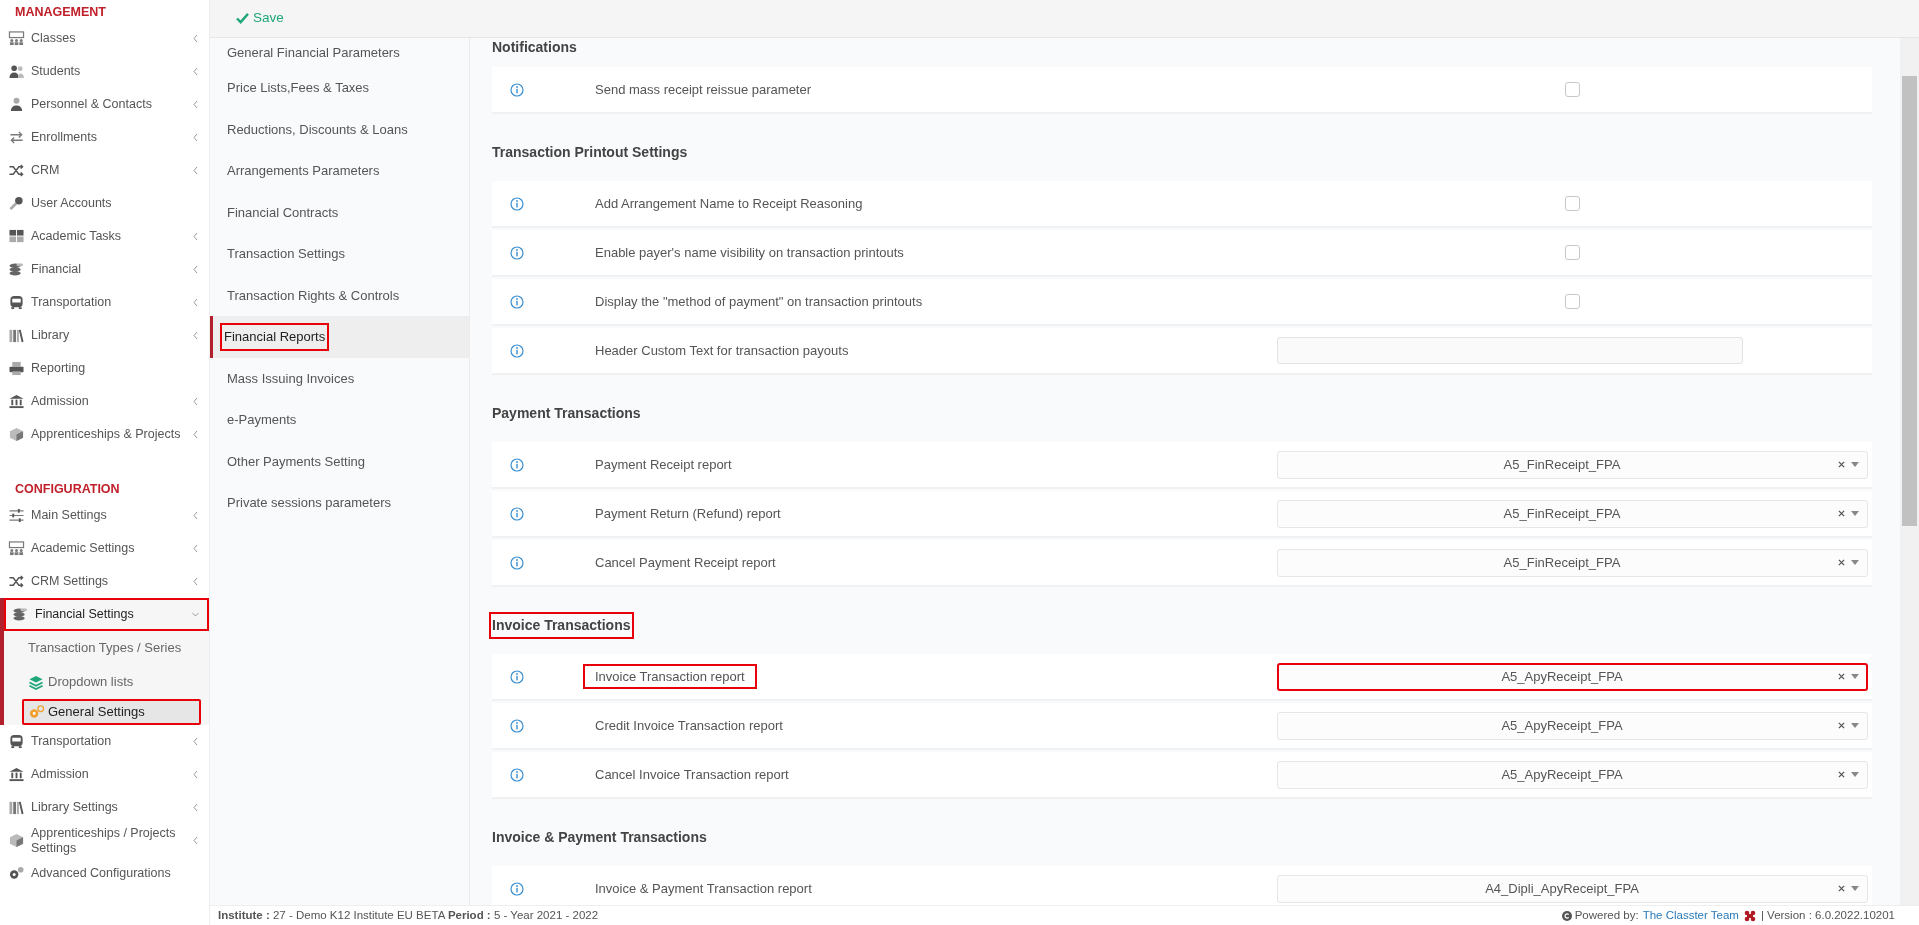  I want to click on submenu-item: General Settings, so click(111, 712).